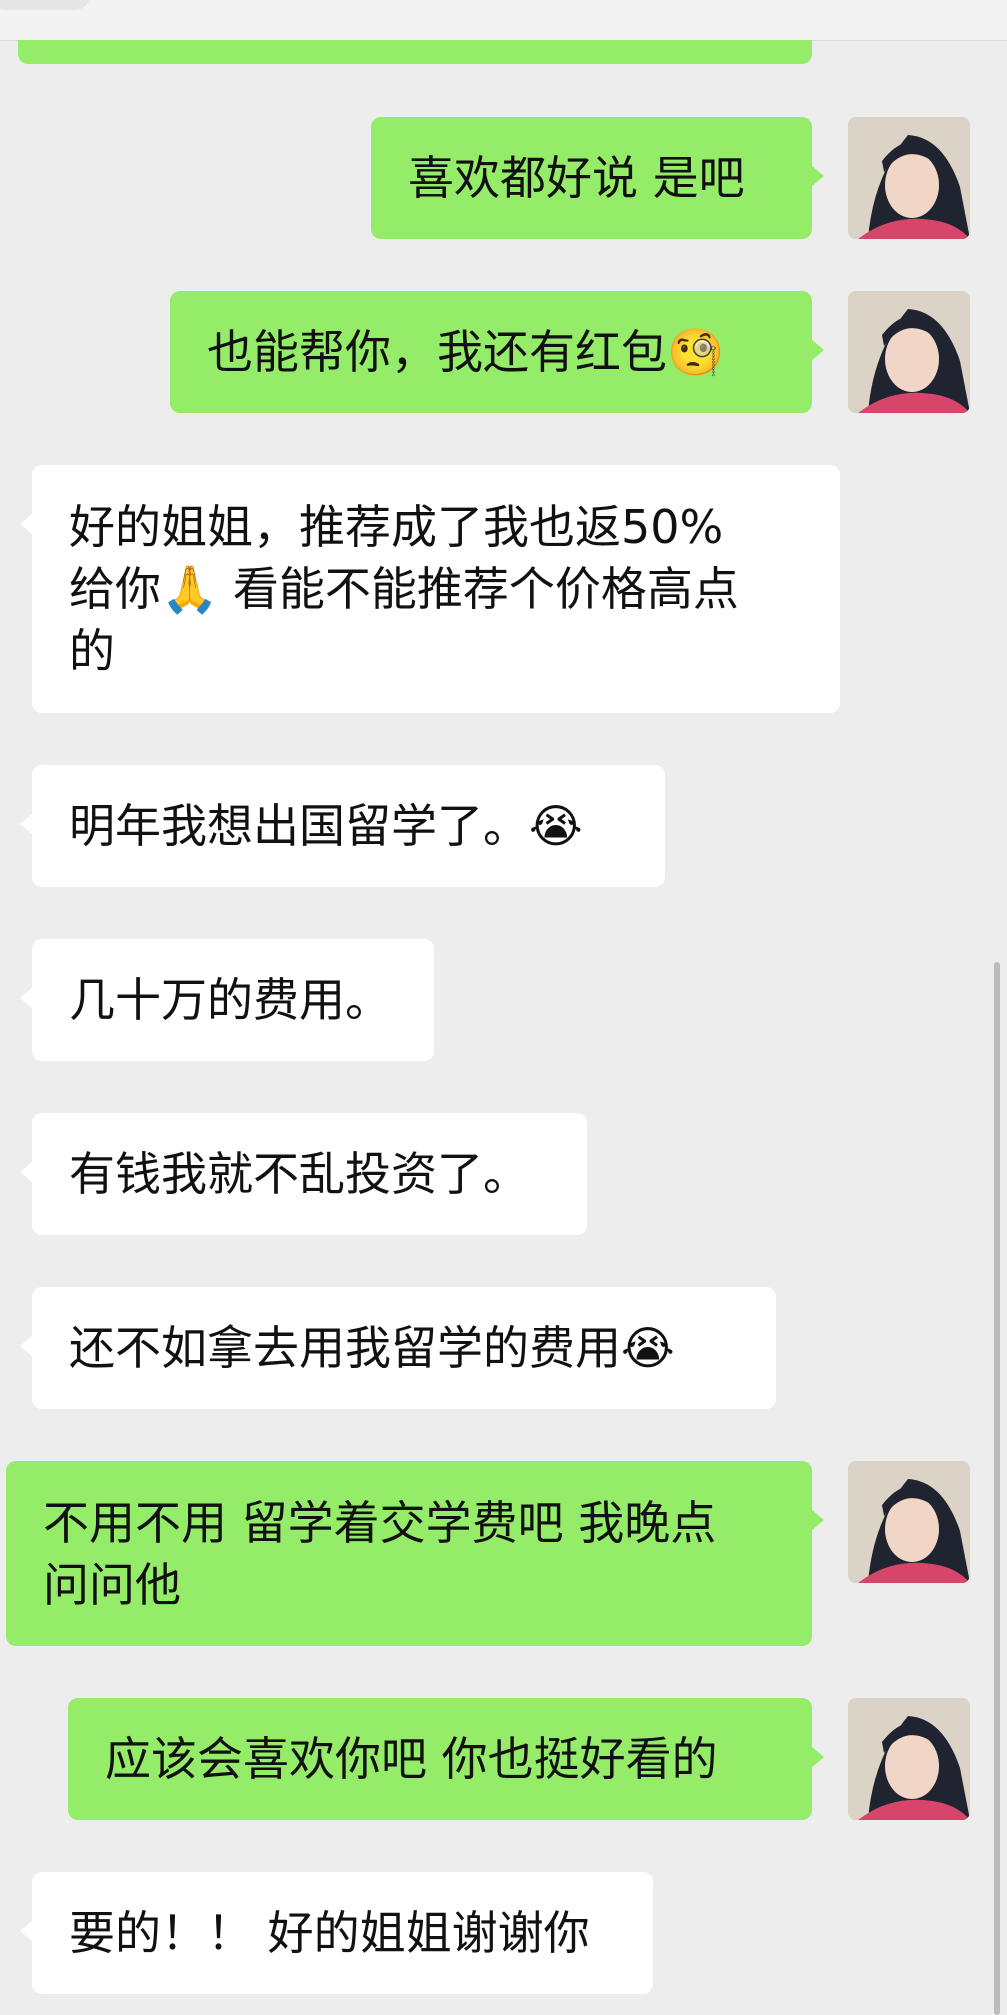  What do you see at coordinates (404, 589) in the screenshot?
I see `message-text: 给你🙏 看能不能推荐个价格高点` at bounding box center [404, 589].